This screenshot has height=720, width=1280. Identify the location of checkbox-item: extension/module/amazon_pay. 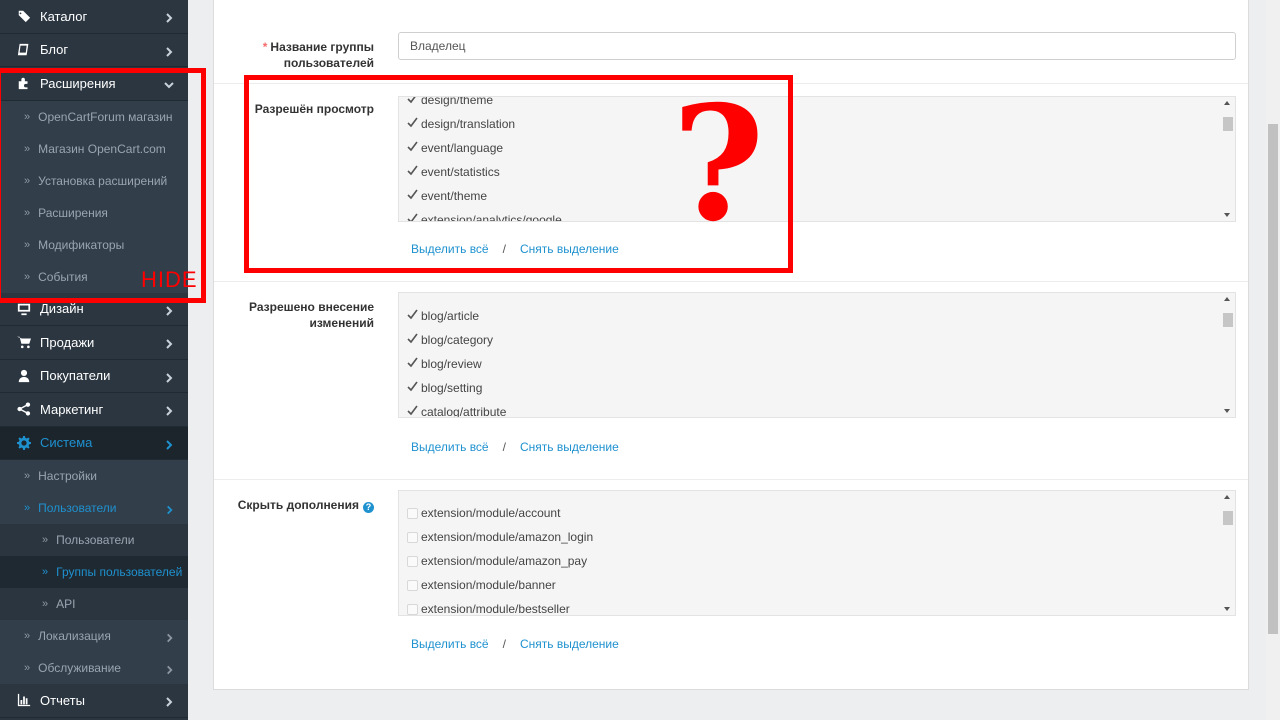
(497, 561).